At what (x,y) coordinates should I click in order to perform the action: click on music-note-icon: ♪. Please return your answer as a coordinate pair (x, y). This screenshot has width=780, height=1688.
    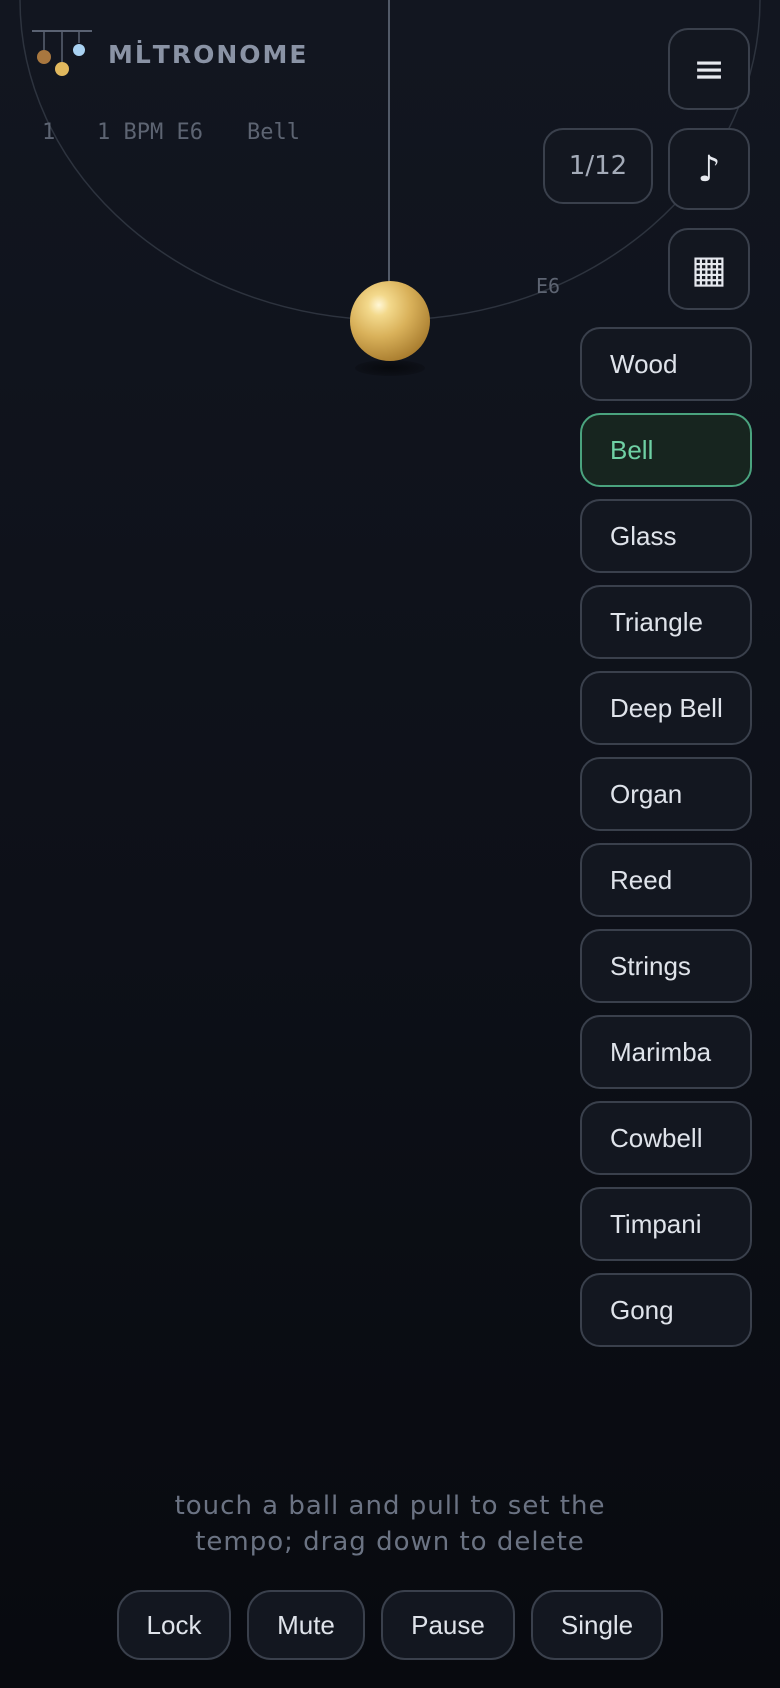
    Looking at the image, I should click on (709, 169).